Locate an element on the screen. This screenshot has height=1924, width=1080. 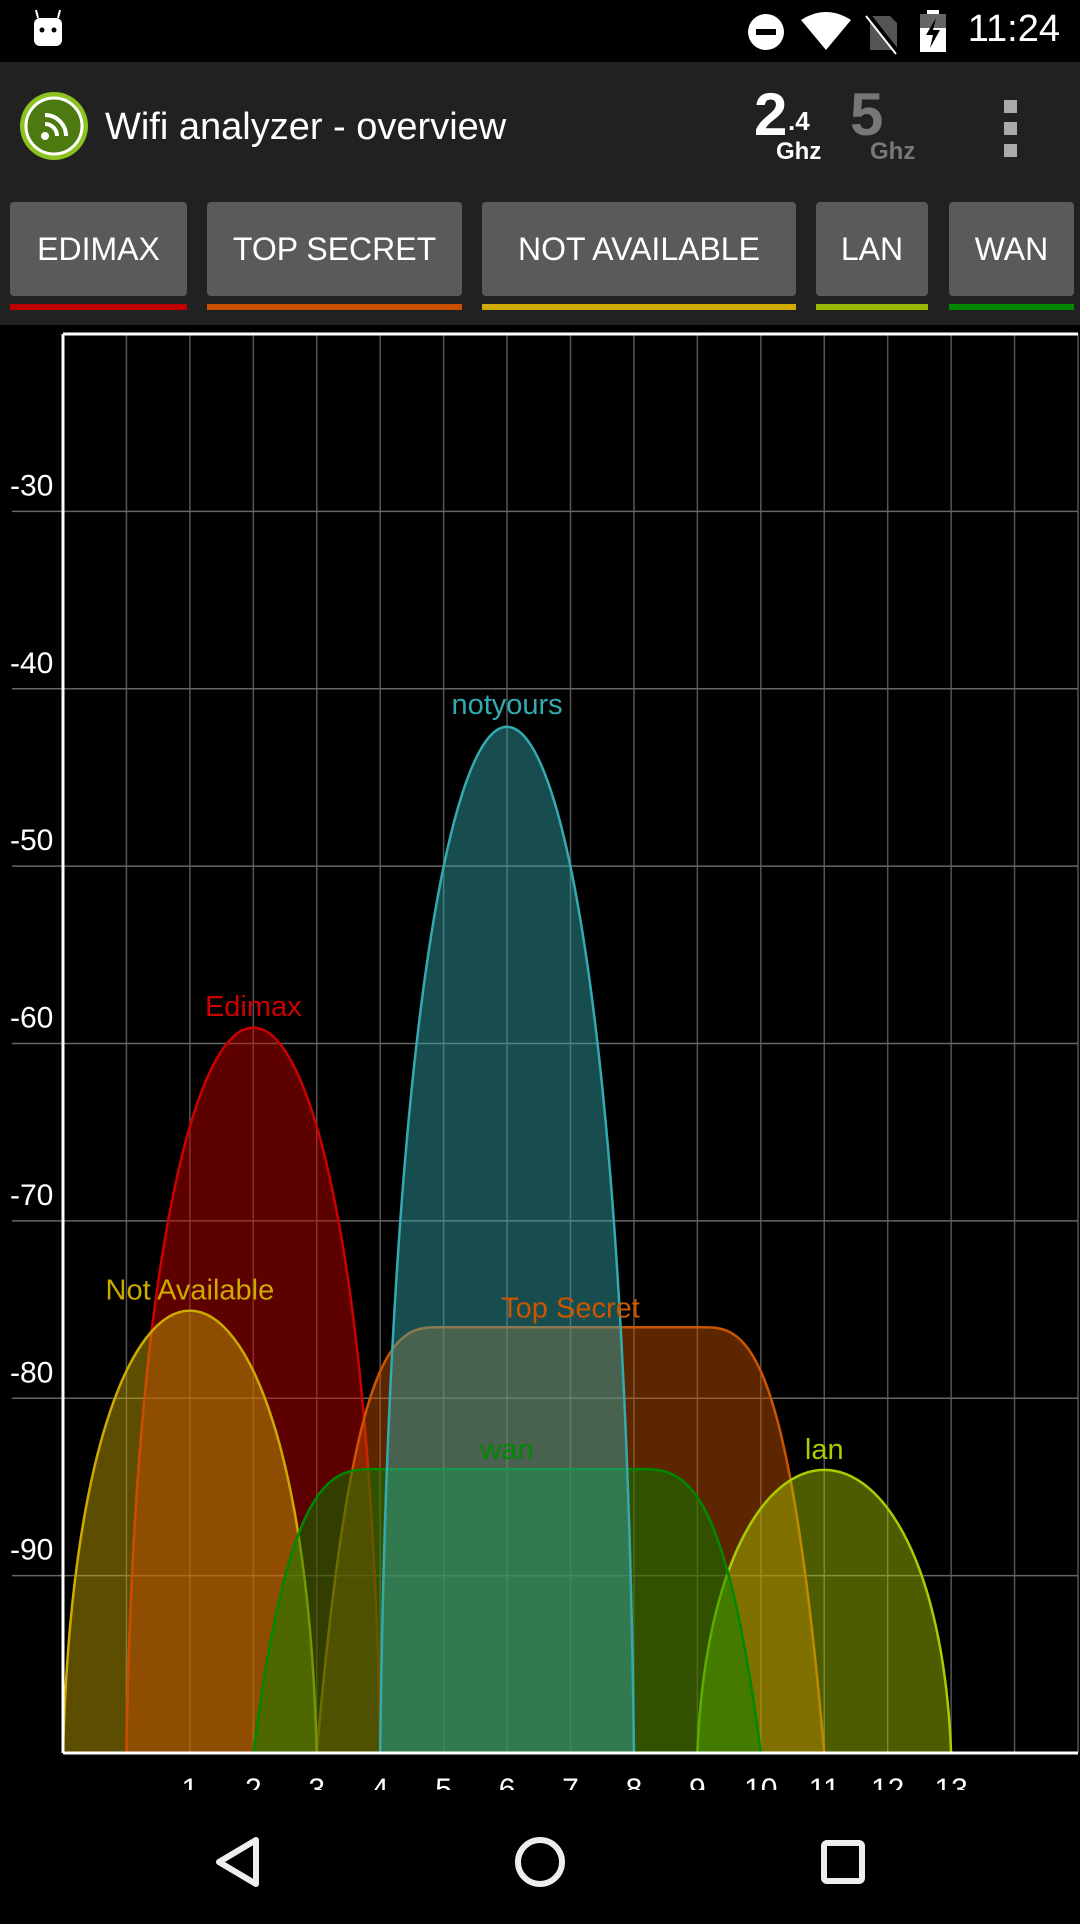
y-tick-label: -40 is located at coordinates (31, 663).